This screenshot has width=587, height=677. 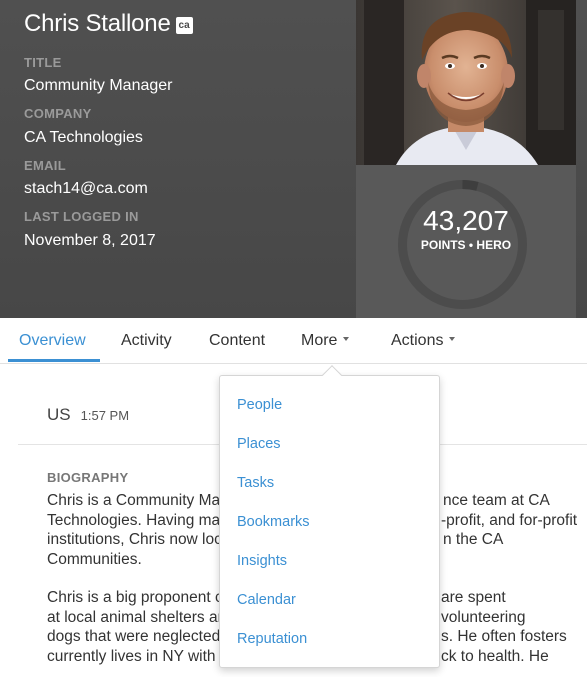 I want to click on status-location: US, so click(x=59, y=414).